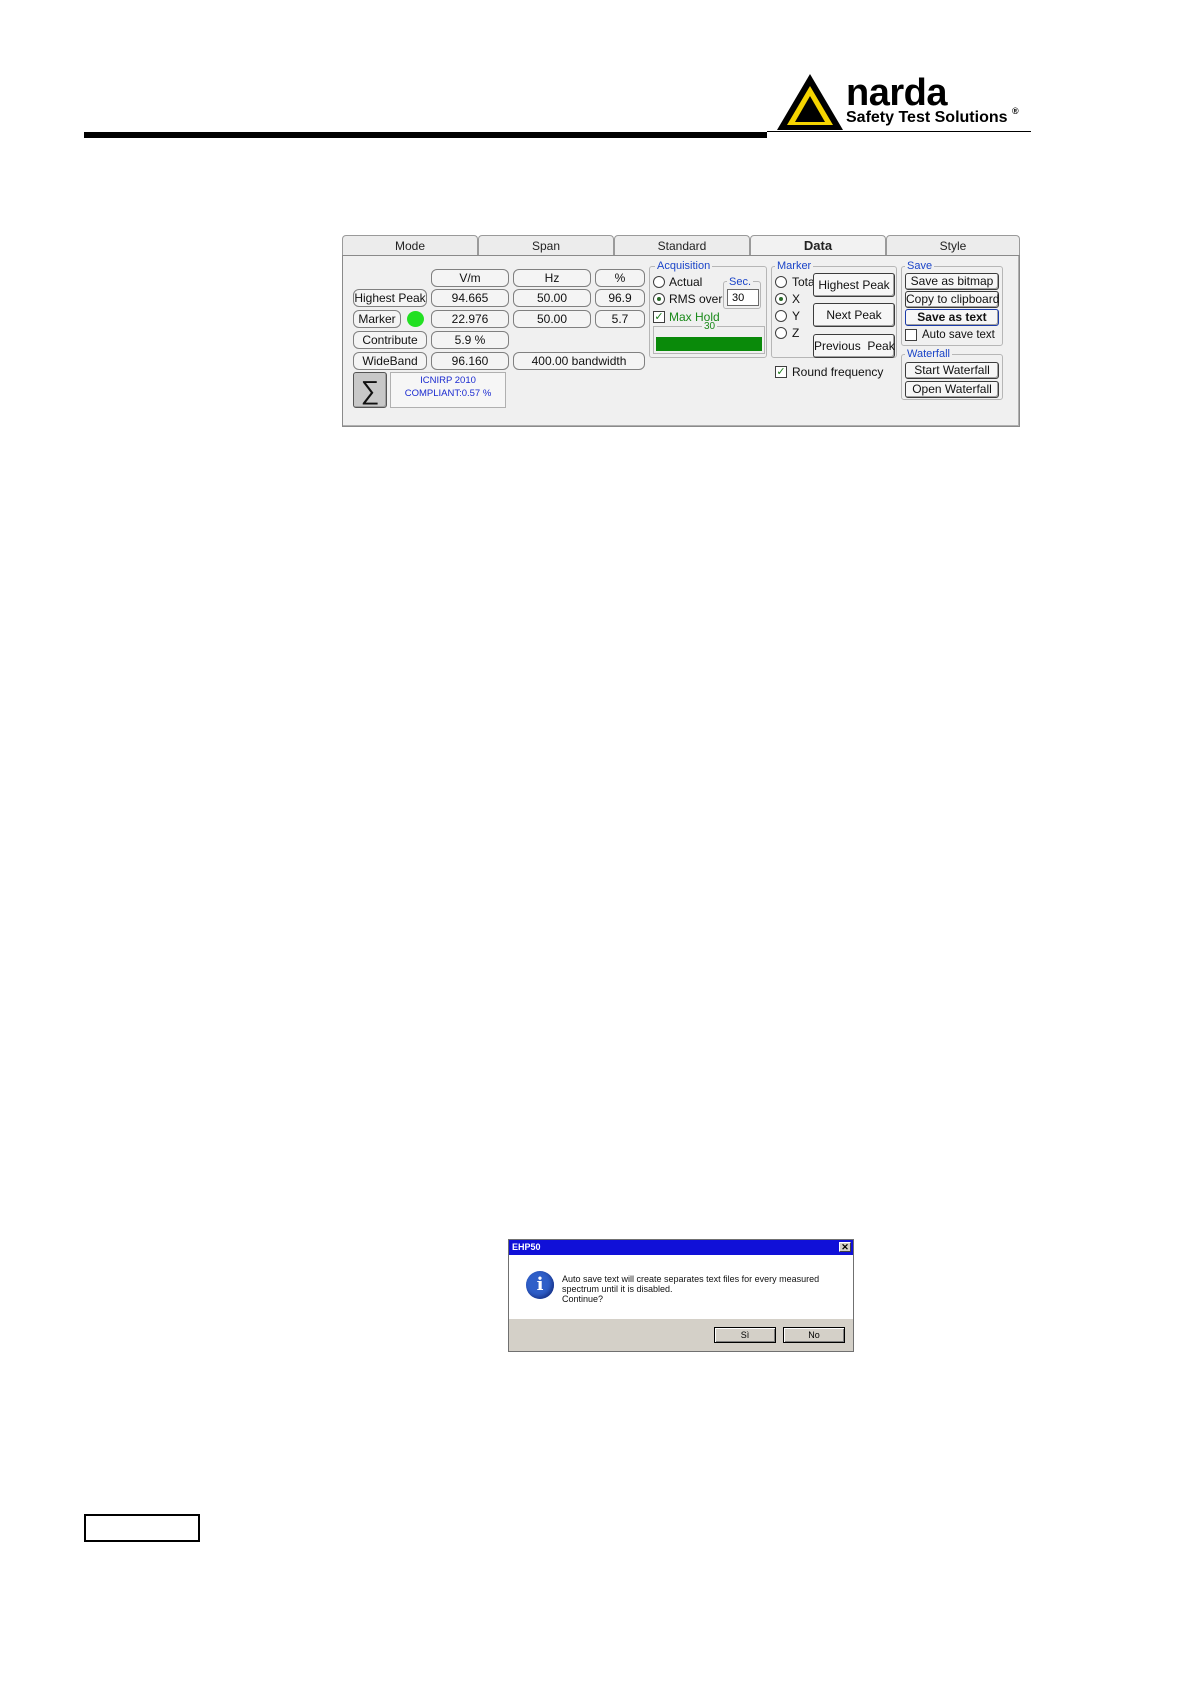 The image size is (1190, 1684). I want to click on acquisition-rms-radio, so click(659, 299).